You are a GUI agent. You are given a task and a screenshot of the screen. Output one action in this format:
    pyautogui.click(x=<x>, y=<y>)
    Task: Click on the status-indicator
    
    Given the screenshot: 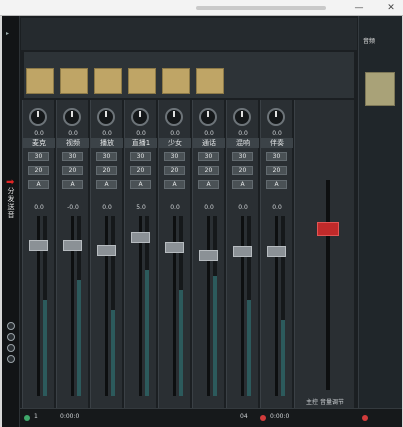 What is the action you would take?
    pyautogui.click(x=27, y=418)
    